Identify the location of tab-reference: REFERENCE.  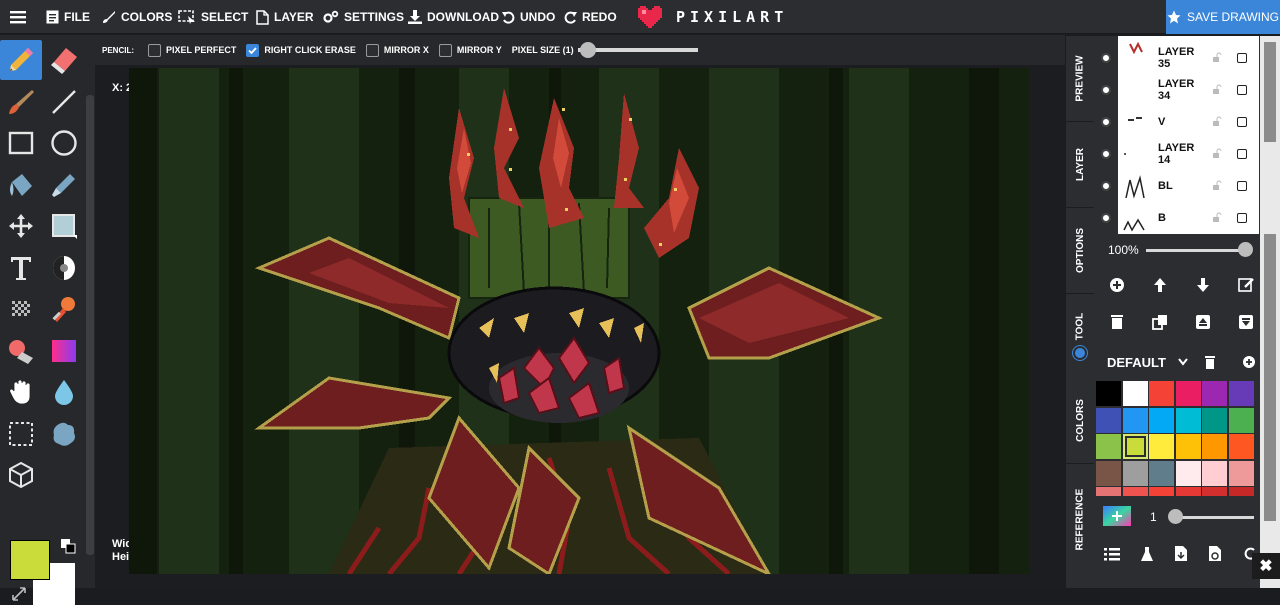
(1080, 519).